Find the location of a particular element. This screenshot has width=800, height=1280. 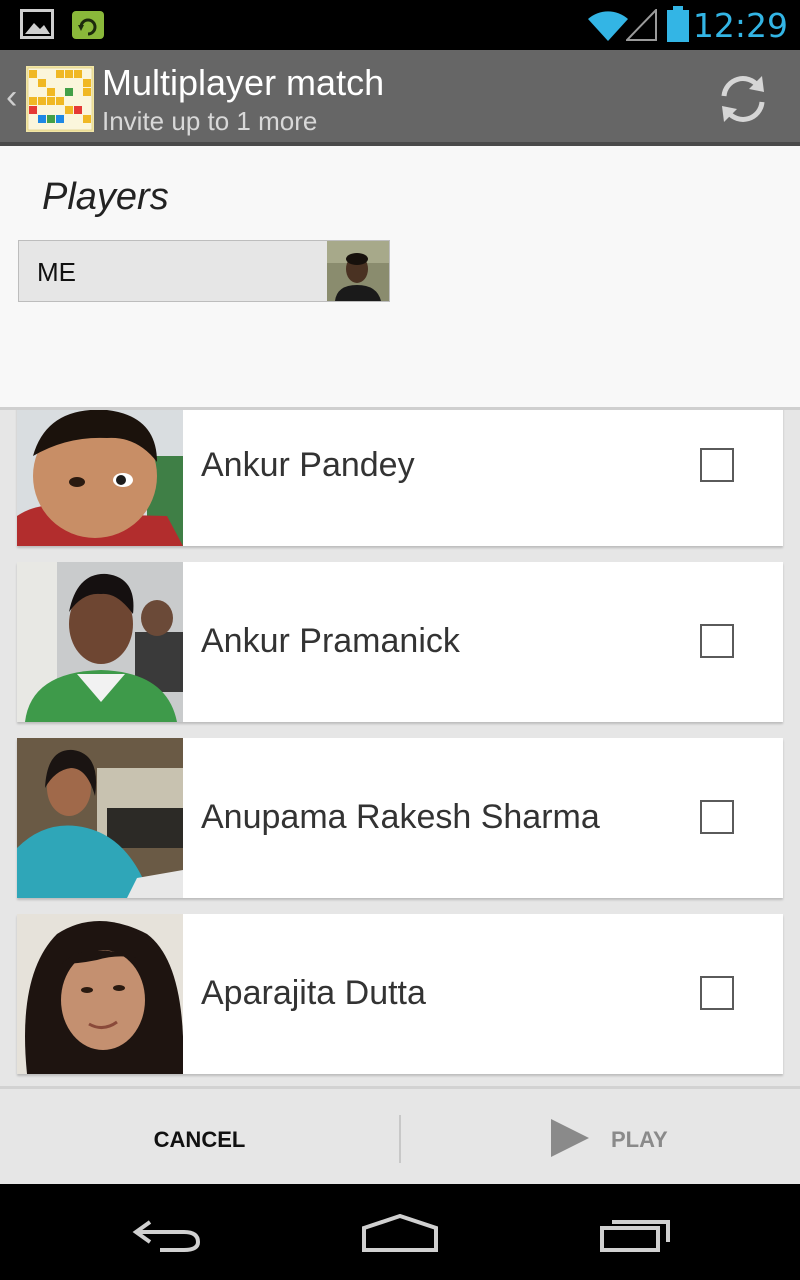

friend-row: Ankur Pramanick is located at coordinates (400, 642).